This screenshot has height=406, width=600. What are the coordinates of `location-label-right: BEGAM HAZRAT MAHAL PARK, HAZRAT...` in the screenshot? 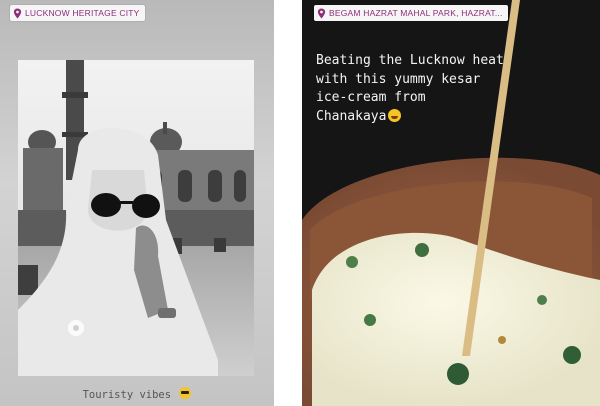 It's located at (416, 13).